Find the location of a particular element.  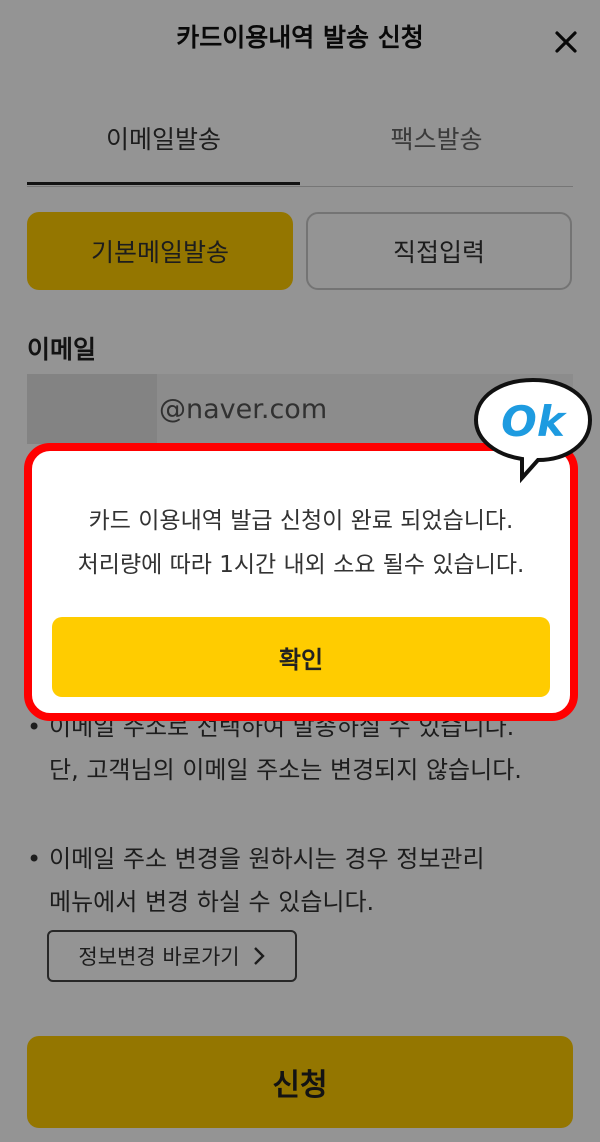

confirm-button: 확인 is located at coordinates (301, 657).